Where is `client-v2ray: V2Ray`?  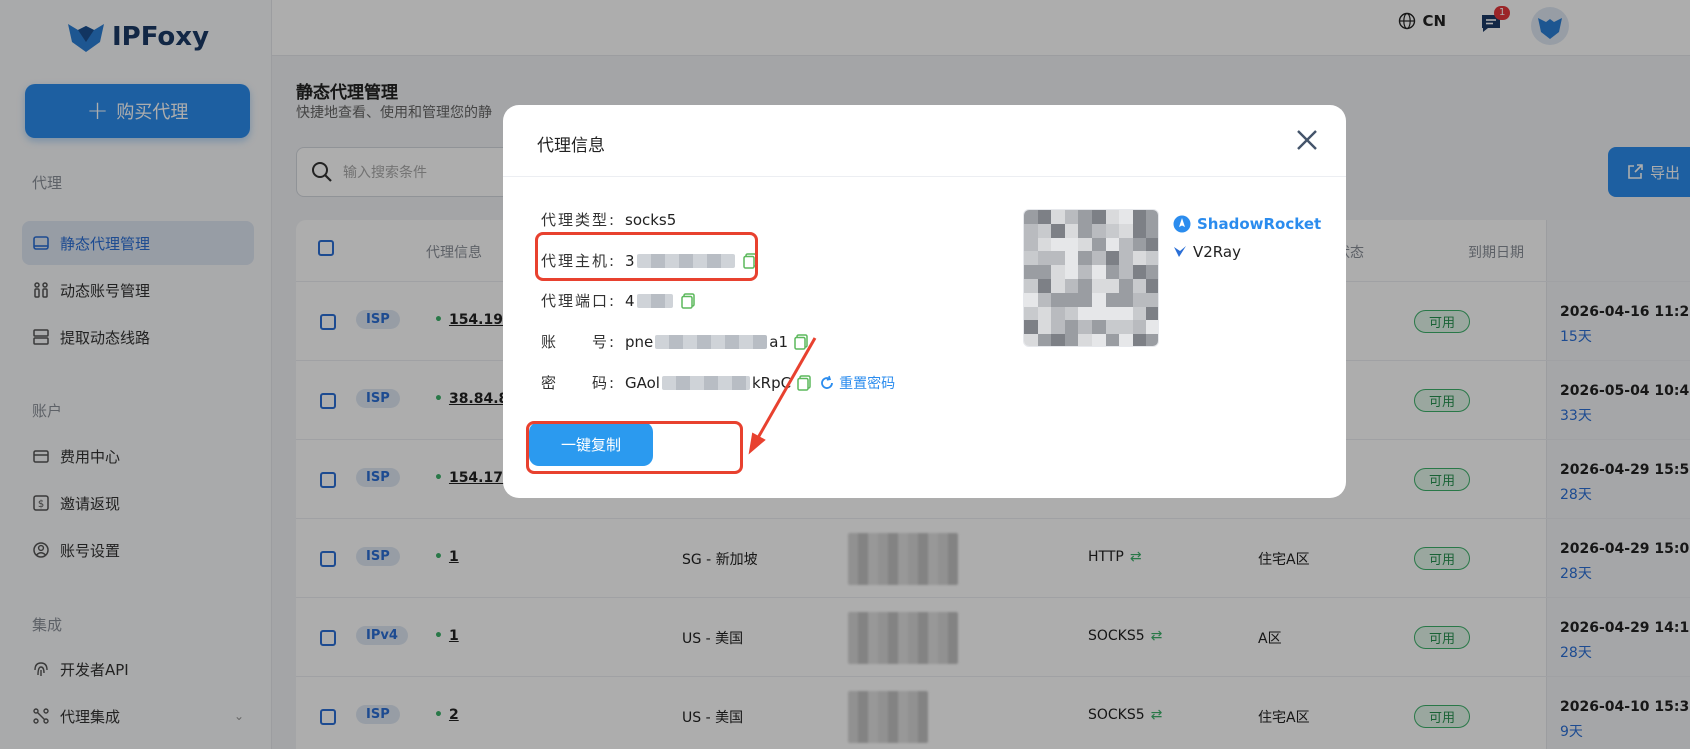
client-v2ray: V2Ray is located at coordinates (1207, 252).